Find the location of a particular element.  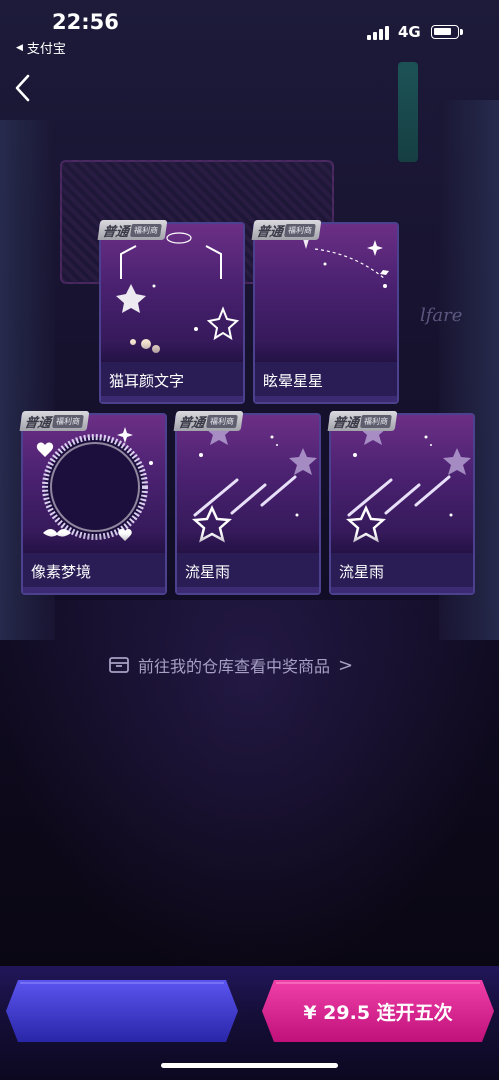

card-art-dizzy-stars is located at coordinates (326, 293).